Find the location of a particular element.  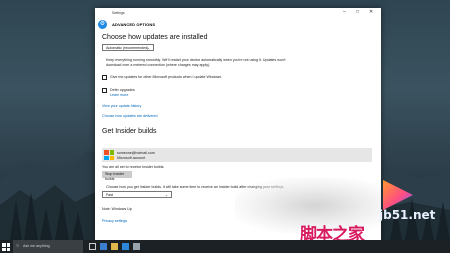

page-title: ADVANCED OPTIONS is located at coordinates (134, 24).